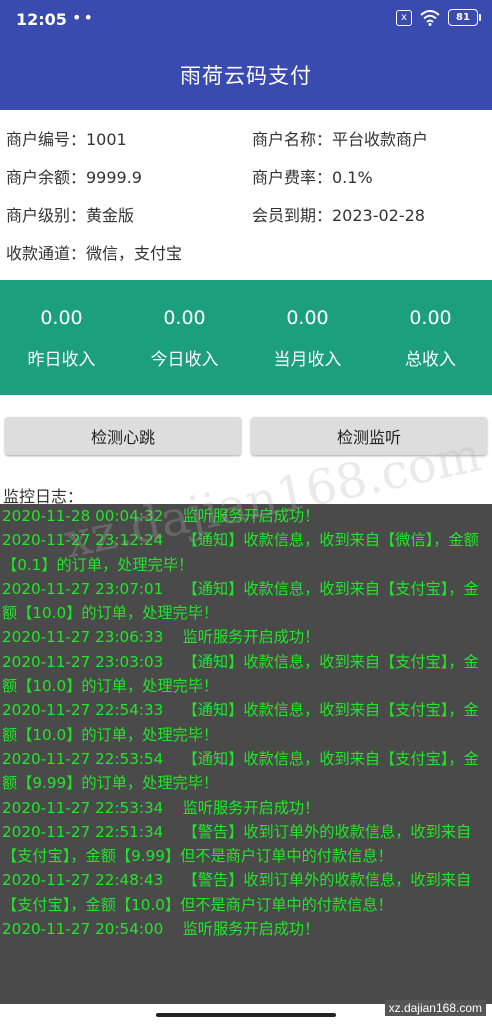 Image resolution: width=492 pixels, height=1024 pixels. What do you see at coordinates (307, 360) in the screenshot?
I see `stat-label: 当月收入` at bounding box center [307, 360].